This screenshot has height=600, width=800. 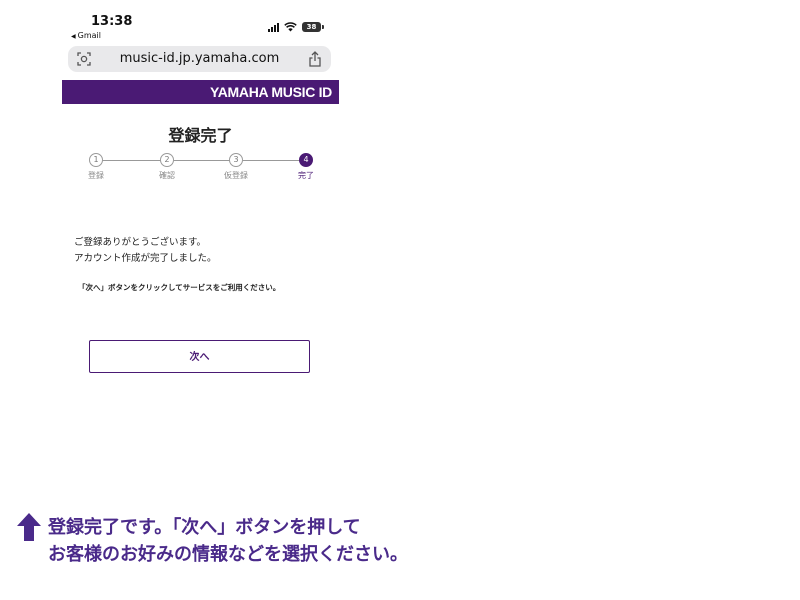 I want to click on step-label: 仮登録, so click(x=236, y=175).